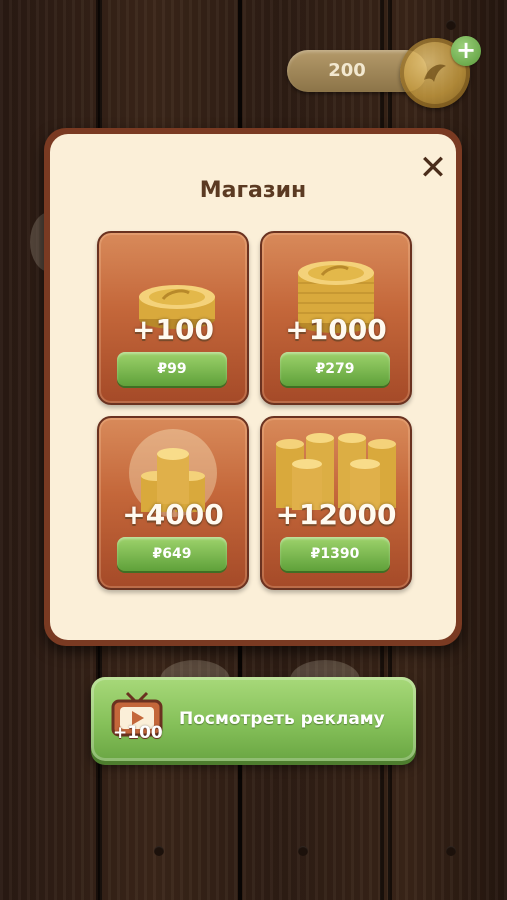 The width and height of the screenshot is (507, 900). I want to click on buy-button: ₽279, so click(335, 369).